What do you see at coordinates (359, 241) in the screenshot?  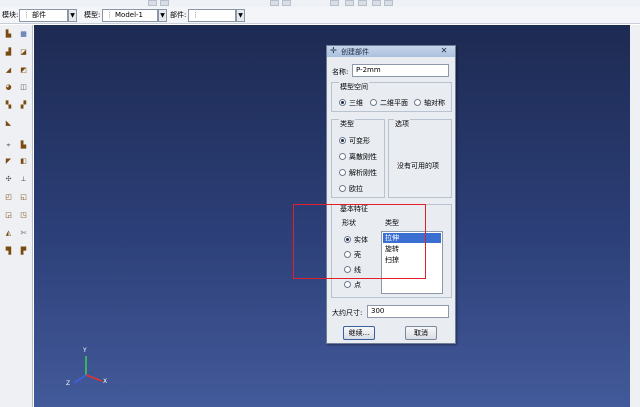 I see `annotation-highlight-box` at bounding box center [359, 241].